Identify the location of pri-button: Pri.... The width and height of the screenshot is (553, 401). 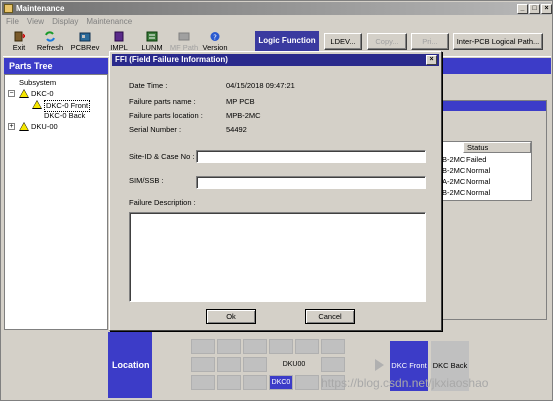
(430, 41).